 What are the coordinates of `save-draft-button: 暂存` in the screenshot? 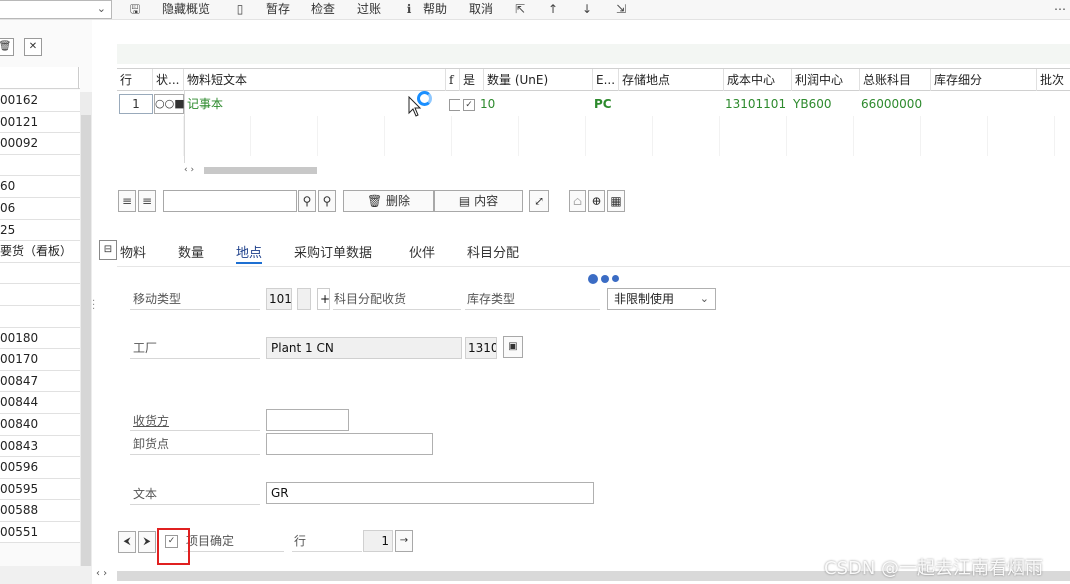 It's located at (278, 9).